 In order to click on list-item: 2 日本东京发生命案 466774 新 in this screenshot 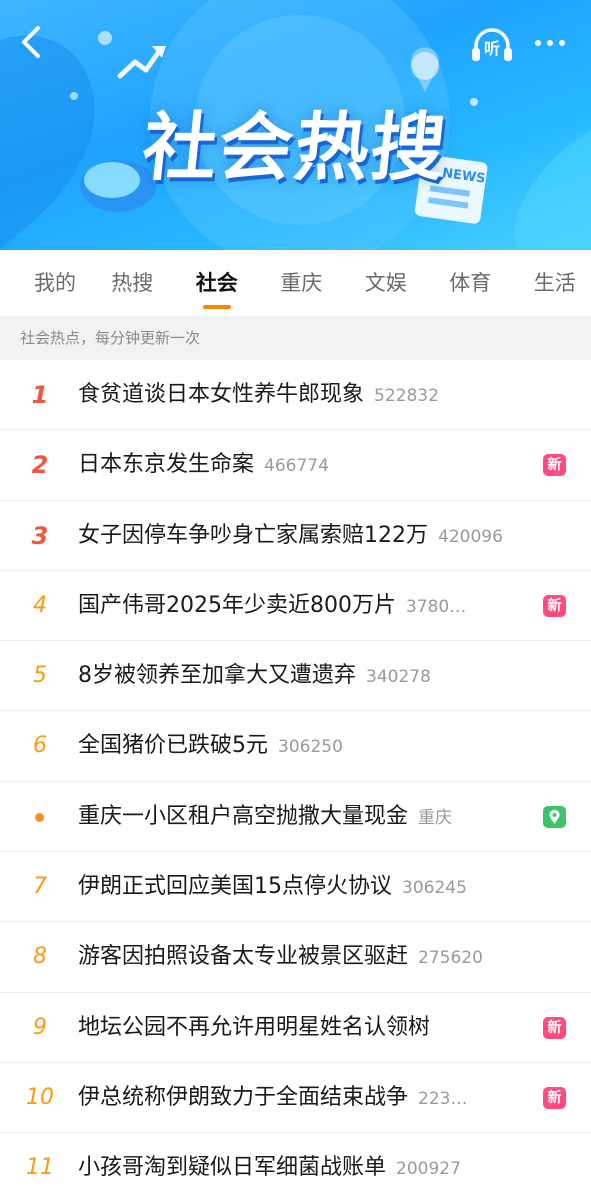, I will do `click(295, 465)`.